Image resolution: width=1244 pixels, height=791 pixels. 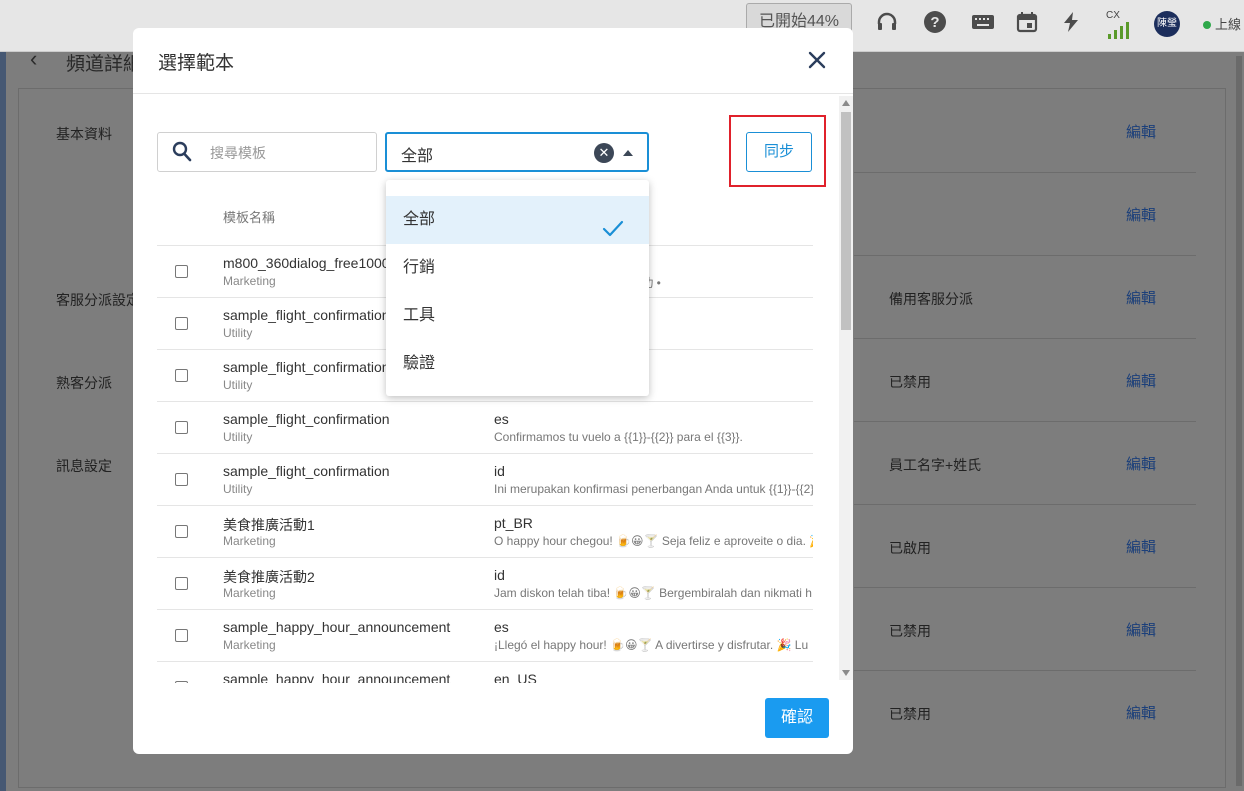 I want to click on caret-up-icon, so click(x=628, y=153).